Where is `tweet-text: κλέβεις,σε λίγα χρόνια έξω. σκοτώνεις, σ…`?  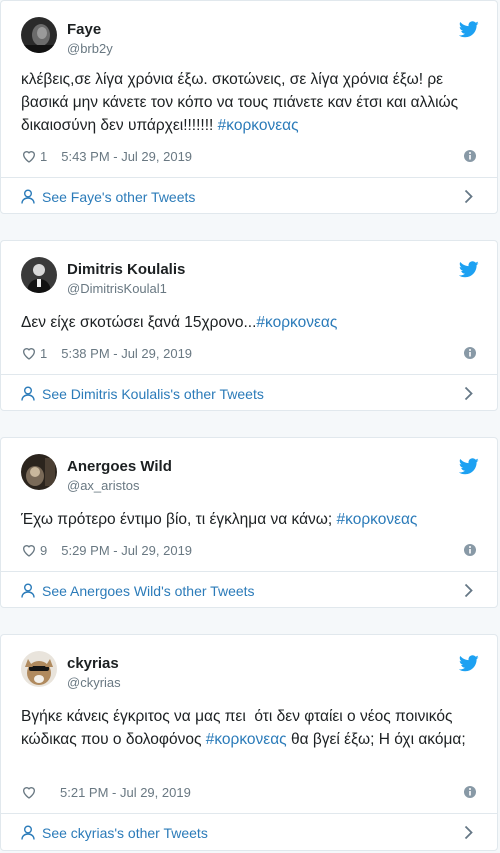 tweet-text: κλέβεις,σε λίγα χρόνια έξω. σκοτώνεις, σ… is located at coordinates (242, 102).